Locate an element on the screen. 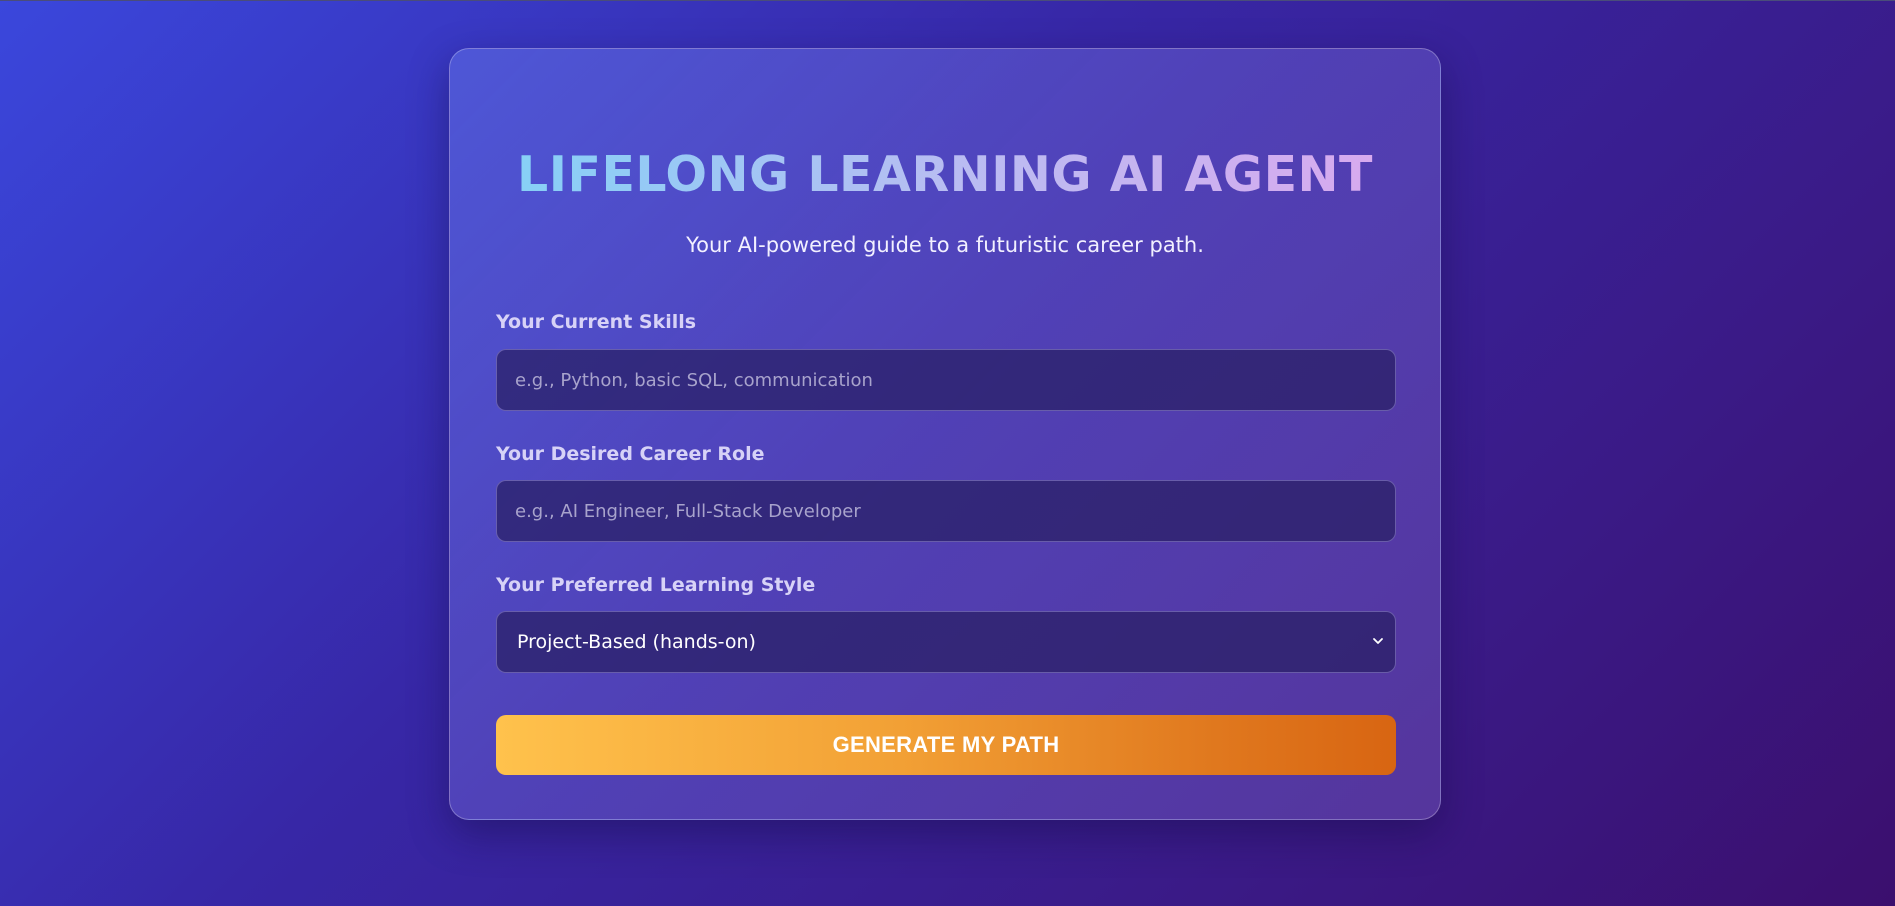  skills-label: Your Current Skills is located at coordinates (596, 322).